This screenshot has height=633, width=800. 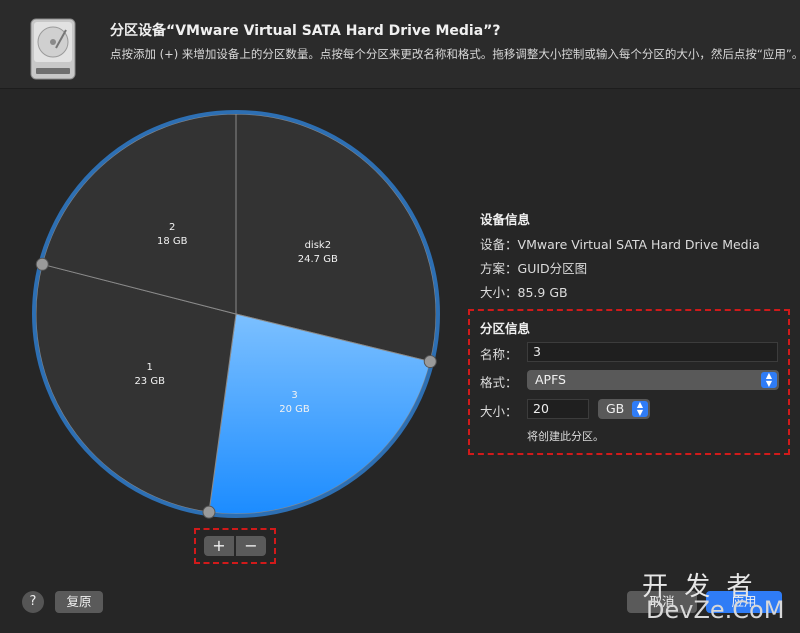 What do you see at coordinates (558, 409) in the screenshot?
I see `partition-size-input: 20` at bounding box center [558, 409].